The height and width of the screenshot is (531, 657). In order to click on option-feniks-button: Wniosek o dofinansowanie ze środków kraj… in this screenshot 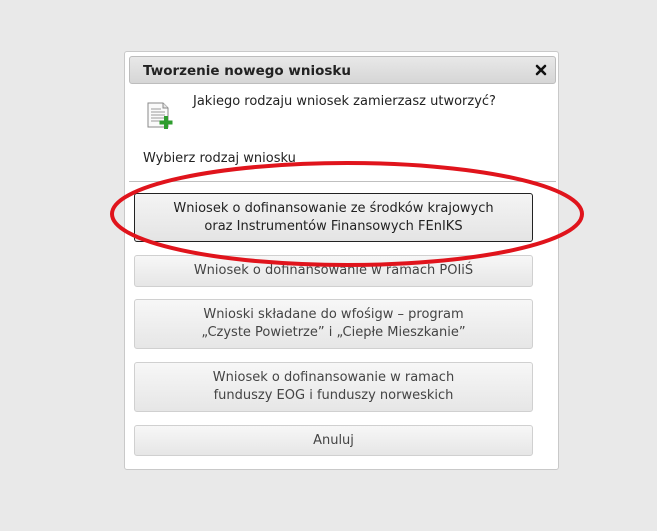, I will do `click(333, 217)`.